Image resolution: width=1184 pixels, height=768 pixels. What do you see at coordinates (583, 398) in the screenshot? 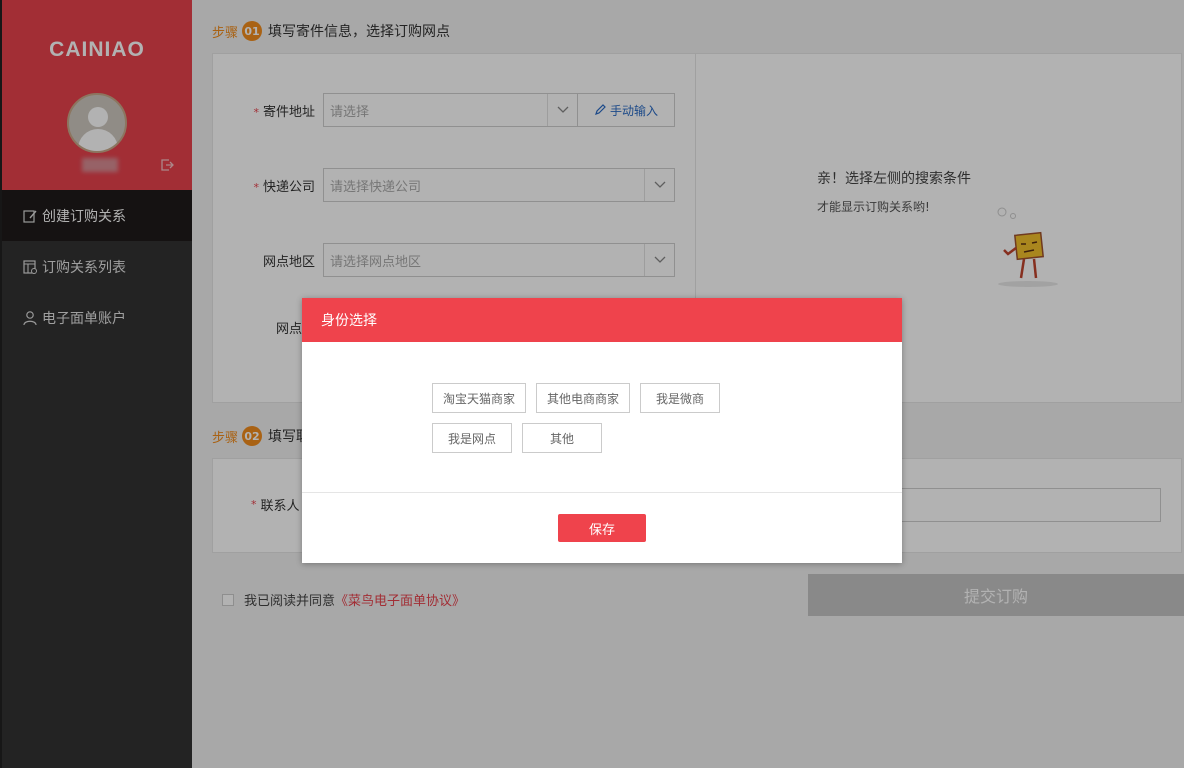
I see `option-other-ecommerce-merchant: 其他电商商家` at bounding box center [583, 398].